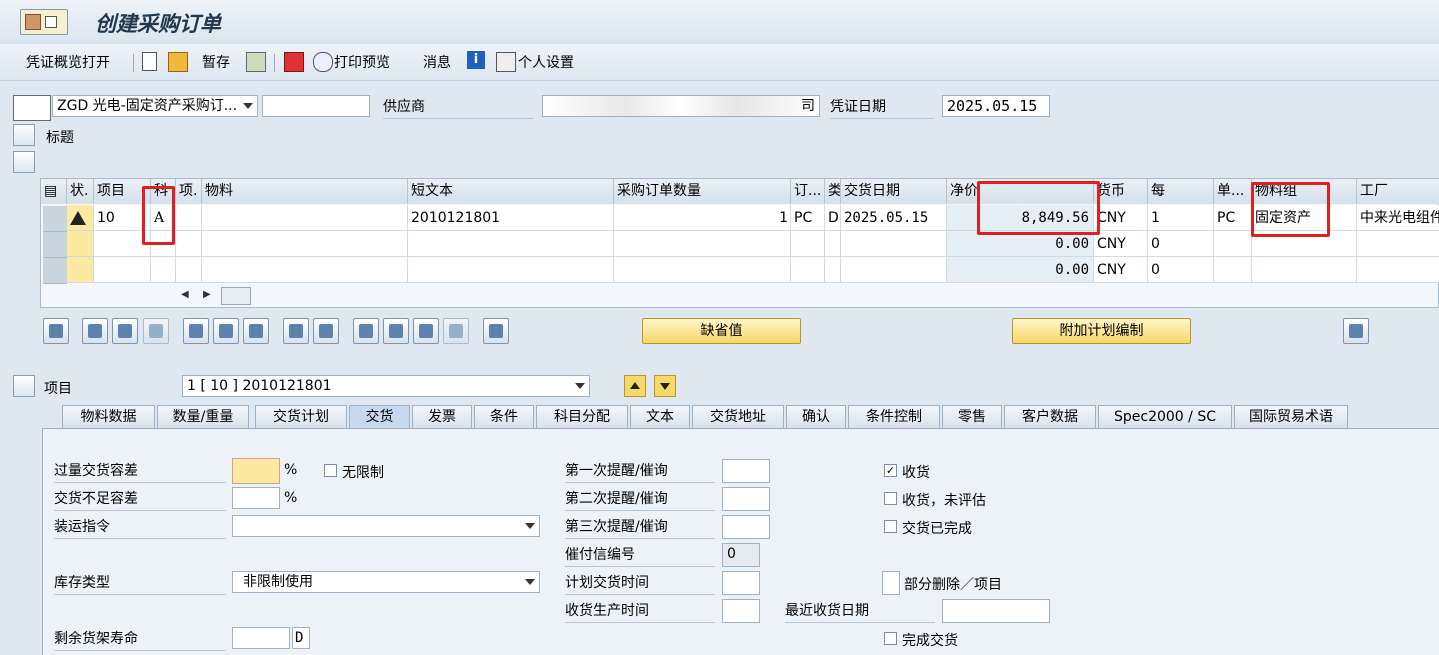  What do you see at coordinates (163, 218) in the screenshot?
I see `cell-acct: A` at bounding box center [163, 218].